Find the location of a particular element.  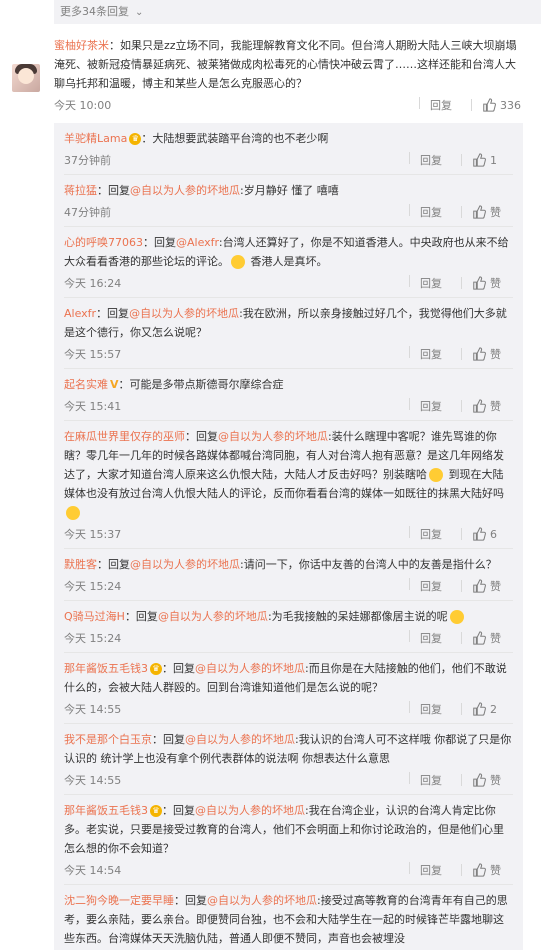

avatar is located at coordinates (26, 78).